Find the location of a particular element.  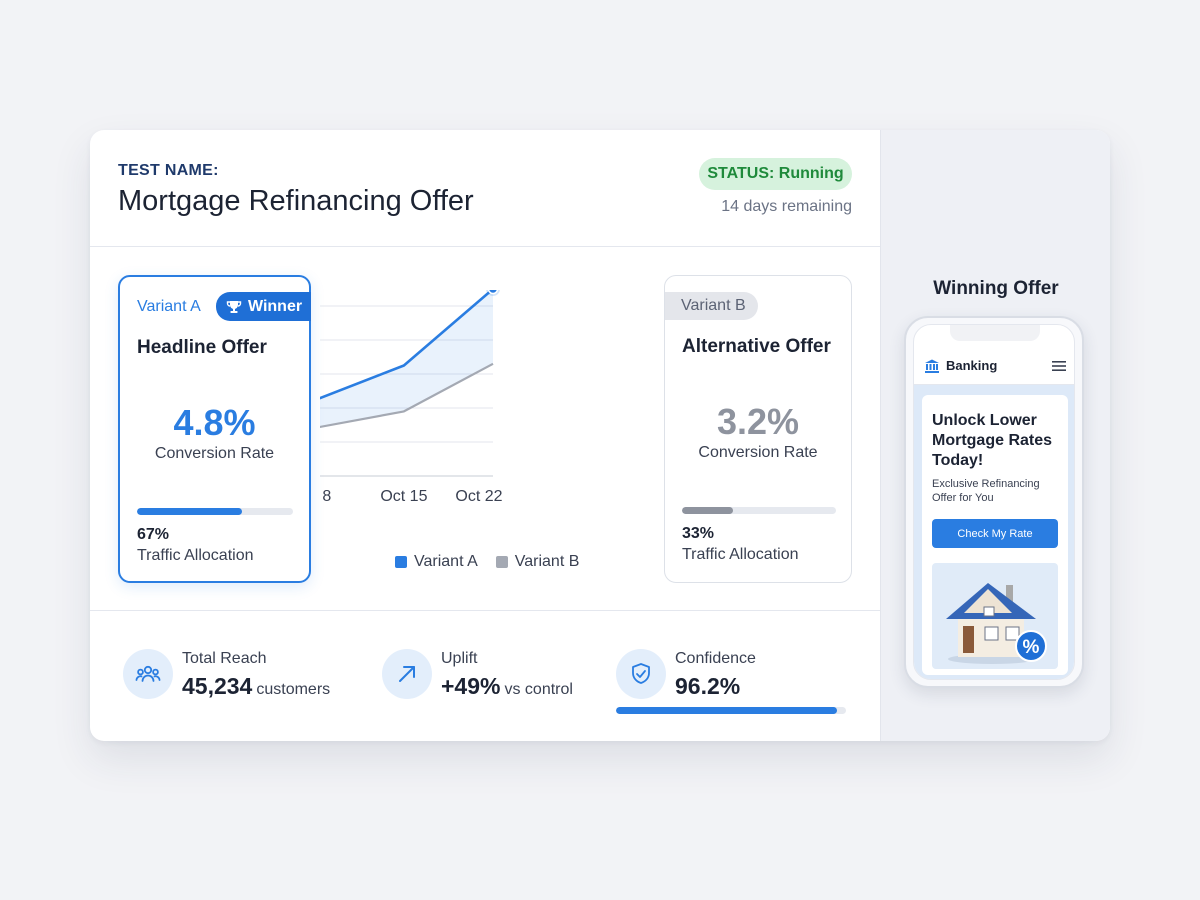

variant-b-allocation-pct: 33% is located at coordinates (698, 533).